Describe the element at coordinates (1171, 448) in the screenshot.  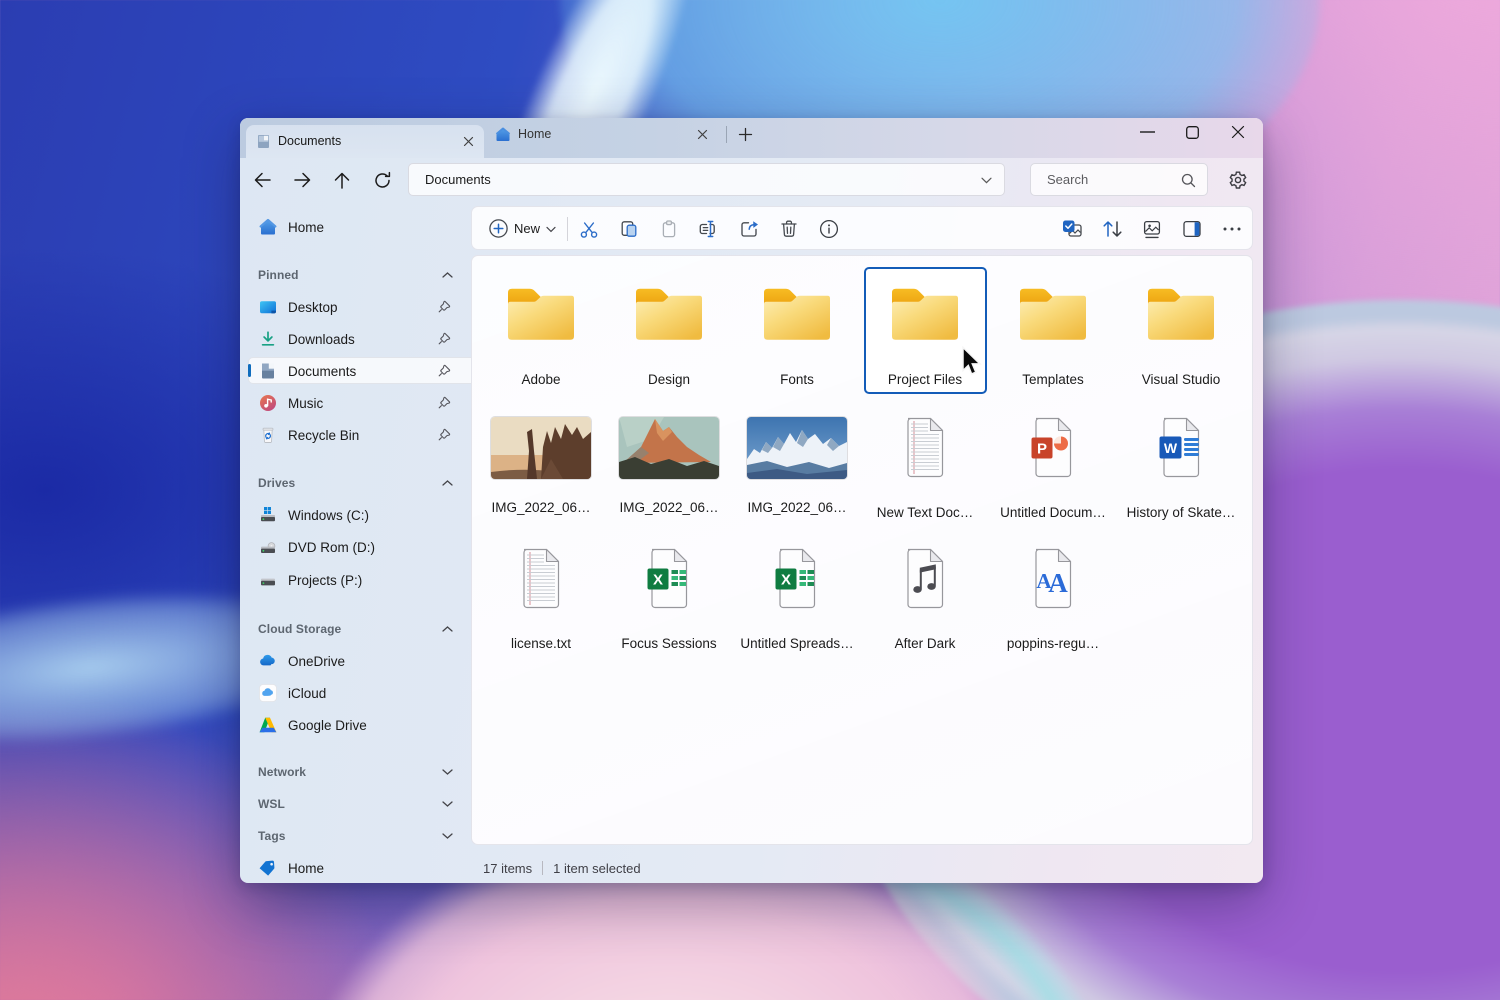
I see `svg-text: W` at that location.